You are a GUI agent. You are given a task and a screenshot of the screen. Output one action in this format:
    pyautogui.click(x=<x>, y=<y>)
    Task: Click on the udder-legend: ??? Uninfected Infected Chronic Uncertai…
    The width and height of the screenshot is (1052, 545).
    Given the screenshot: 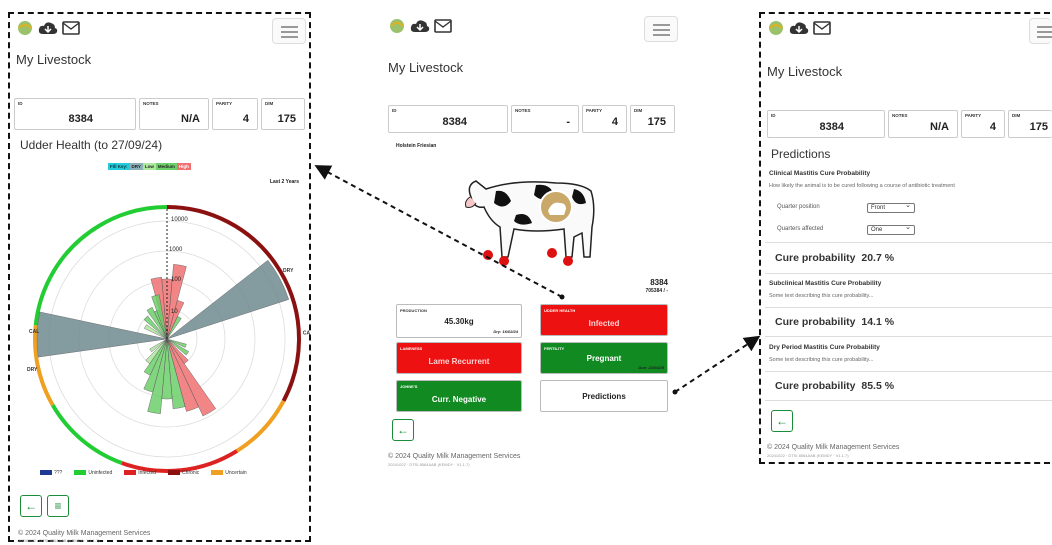 What is the action you would take?
    pyautogui.click(x=170, y=473)
    